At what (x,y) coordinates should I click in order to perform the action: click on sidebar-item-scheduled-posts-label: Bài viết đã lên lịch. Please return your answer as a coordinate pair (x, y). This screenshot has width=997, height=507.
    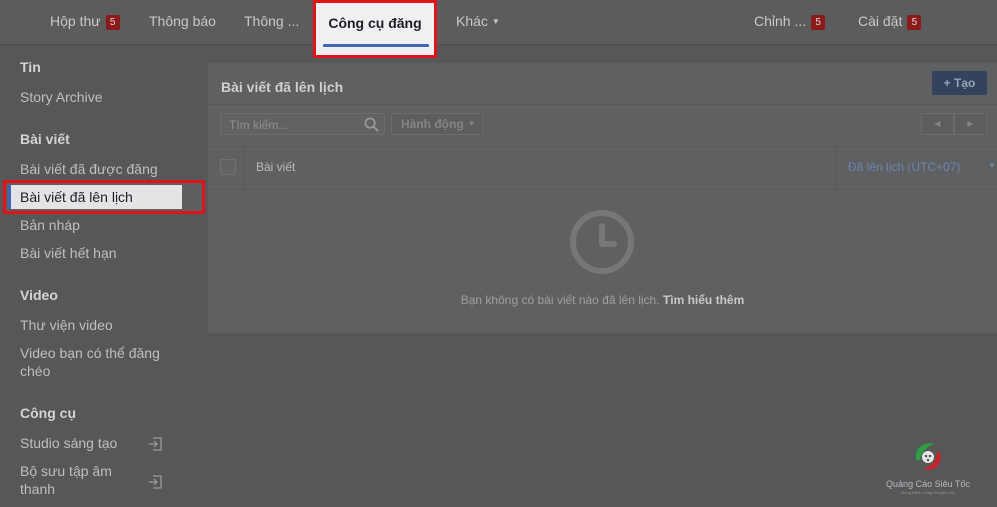
    Looking at the image, I should click on (76, 197).